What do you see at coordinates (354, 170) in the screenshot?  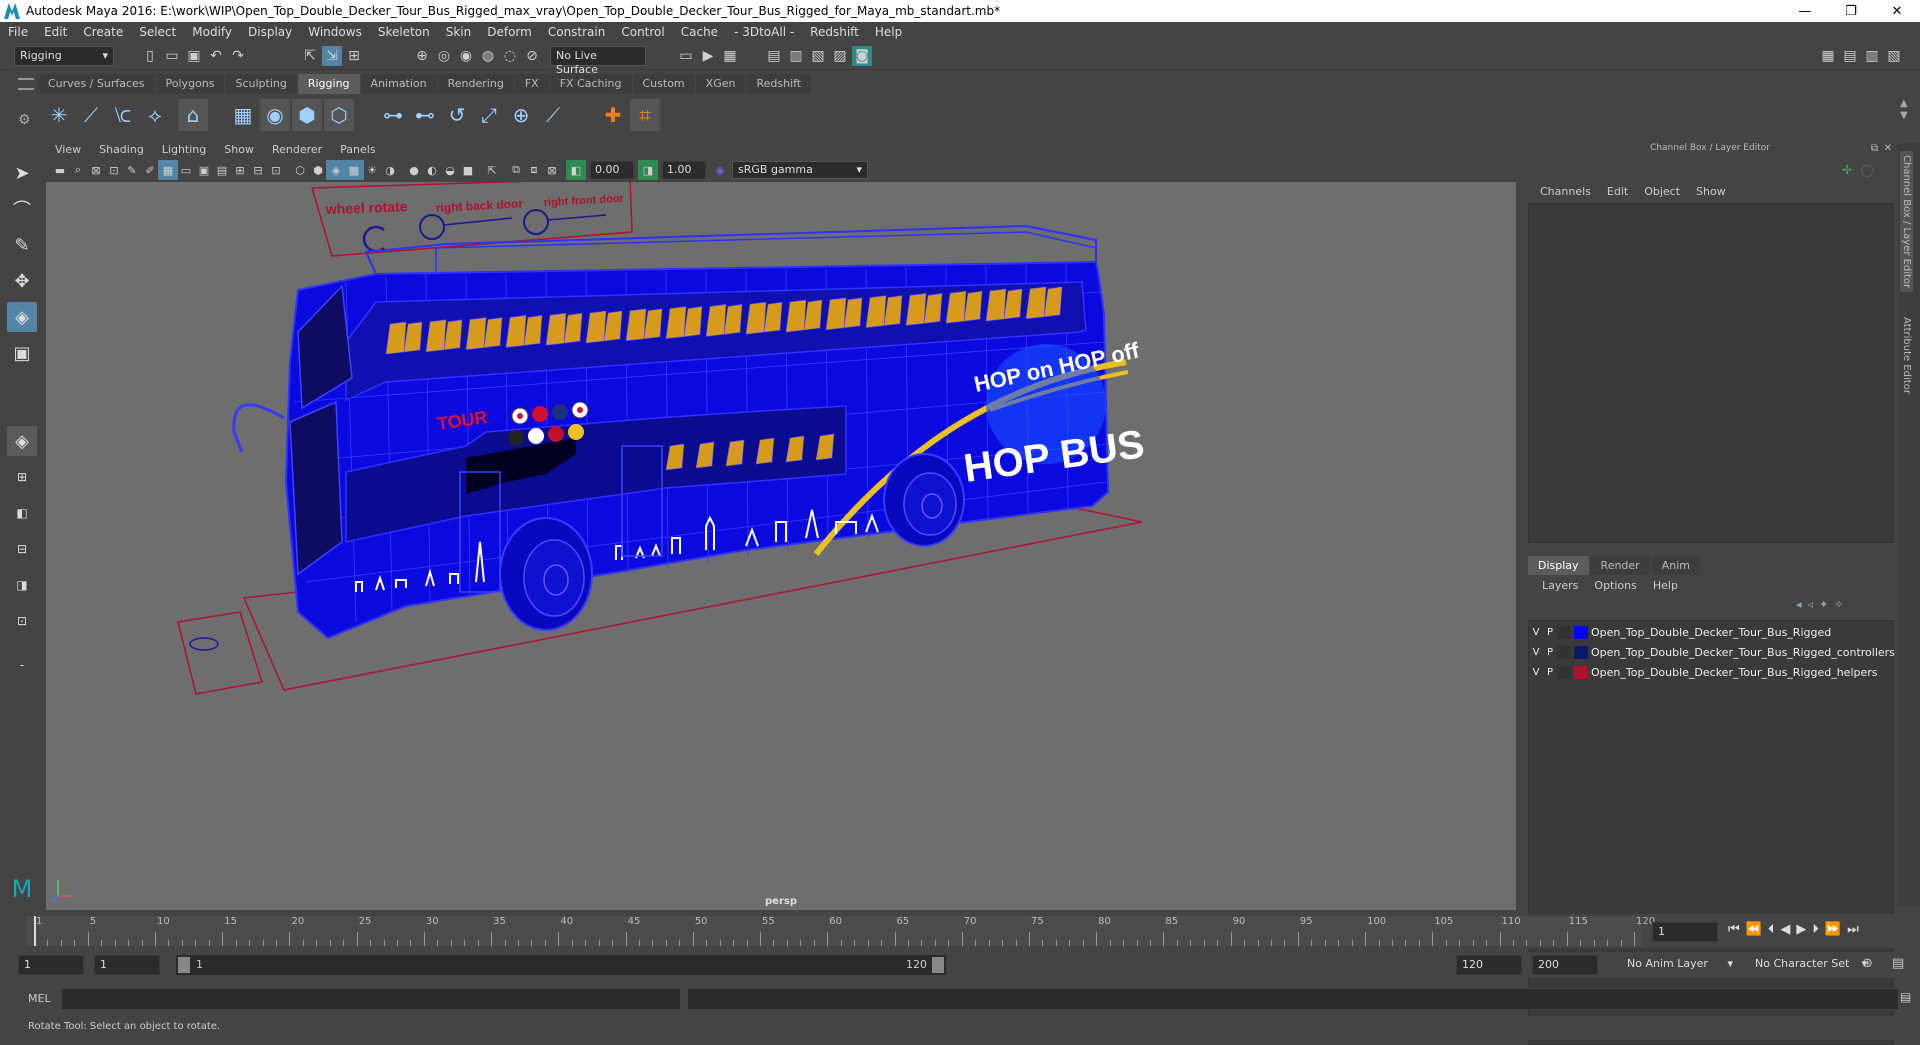 I see `textured-icon: ▩` at bounding box center [354, 170].